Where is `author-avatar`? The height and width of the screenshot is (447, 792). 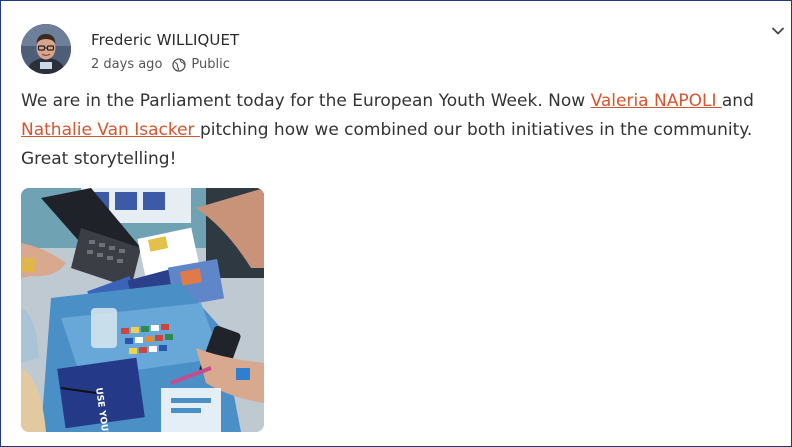
author-avatar is located at coordinates (46, 49).